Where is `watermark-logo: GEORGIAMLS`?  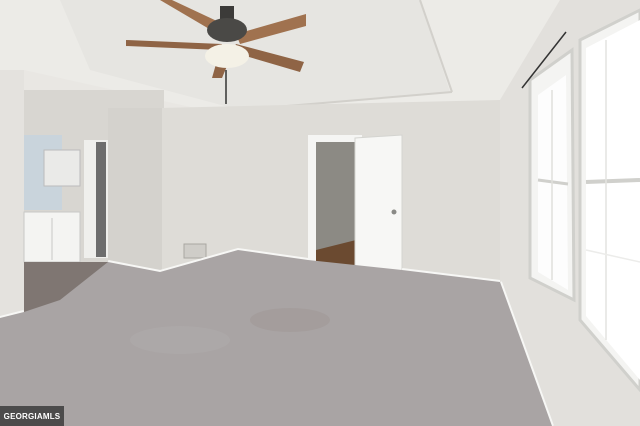
watermark-logo: GEORGIAMLS is located at coordinates (32, 416).